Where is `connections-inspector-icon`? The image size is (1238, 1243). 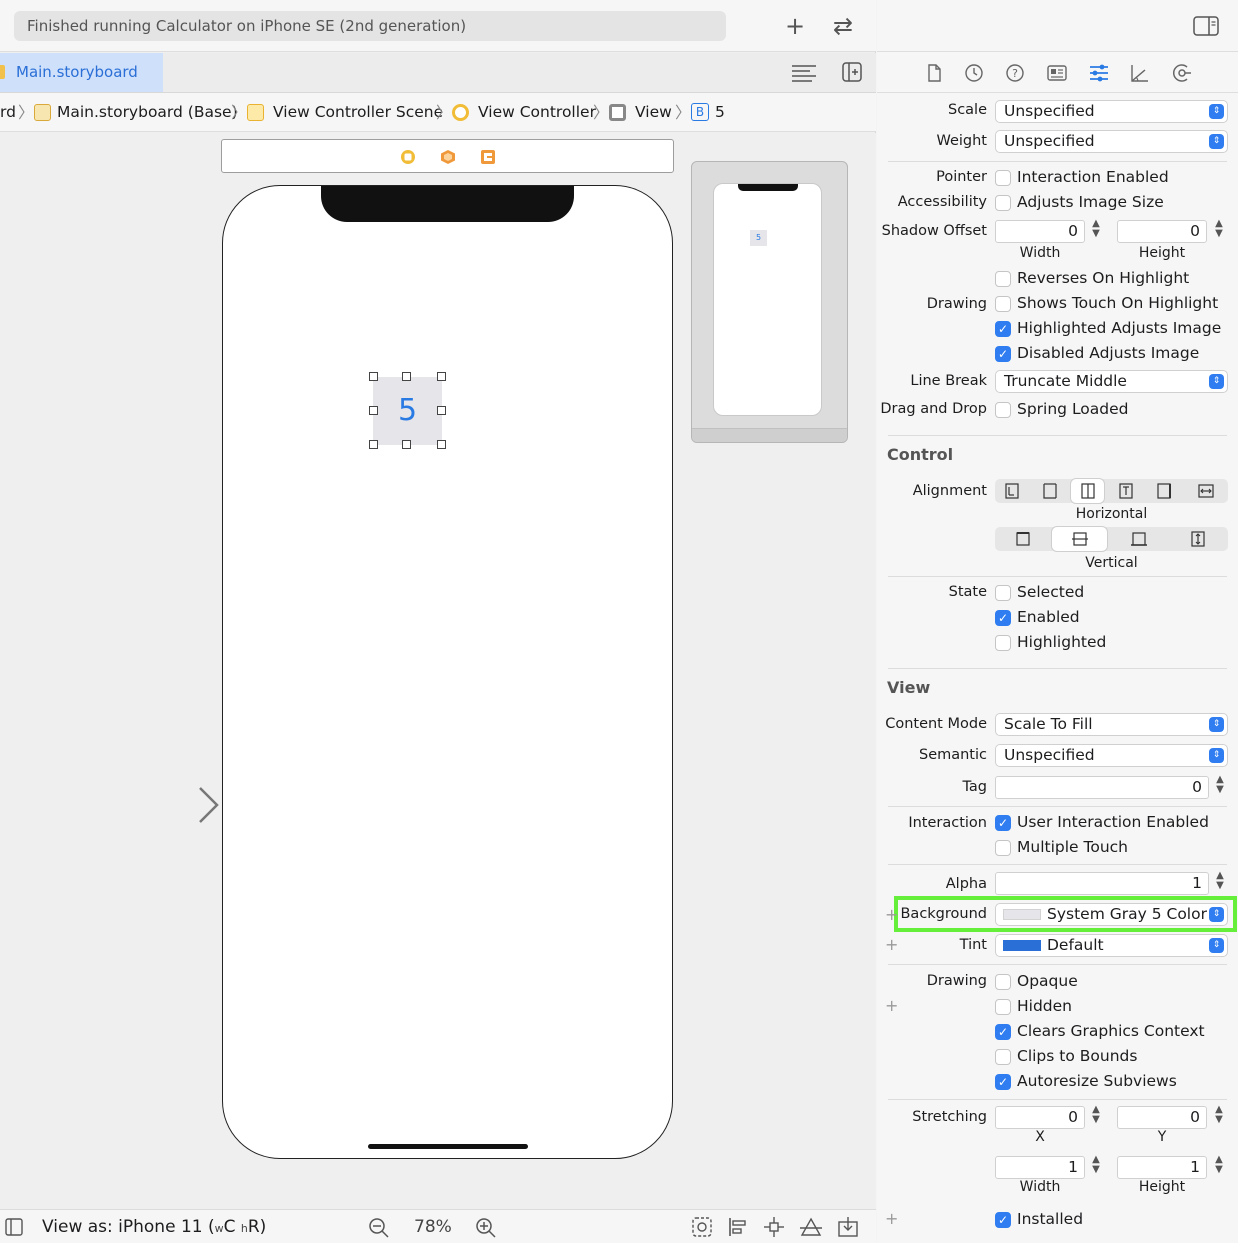
connections-inspector-icon is located at coordinates (1182, 73).